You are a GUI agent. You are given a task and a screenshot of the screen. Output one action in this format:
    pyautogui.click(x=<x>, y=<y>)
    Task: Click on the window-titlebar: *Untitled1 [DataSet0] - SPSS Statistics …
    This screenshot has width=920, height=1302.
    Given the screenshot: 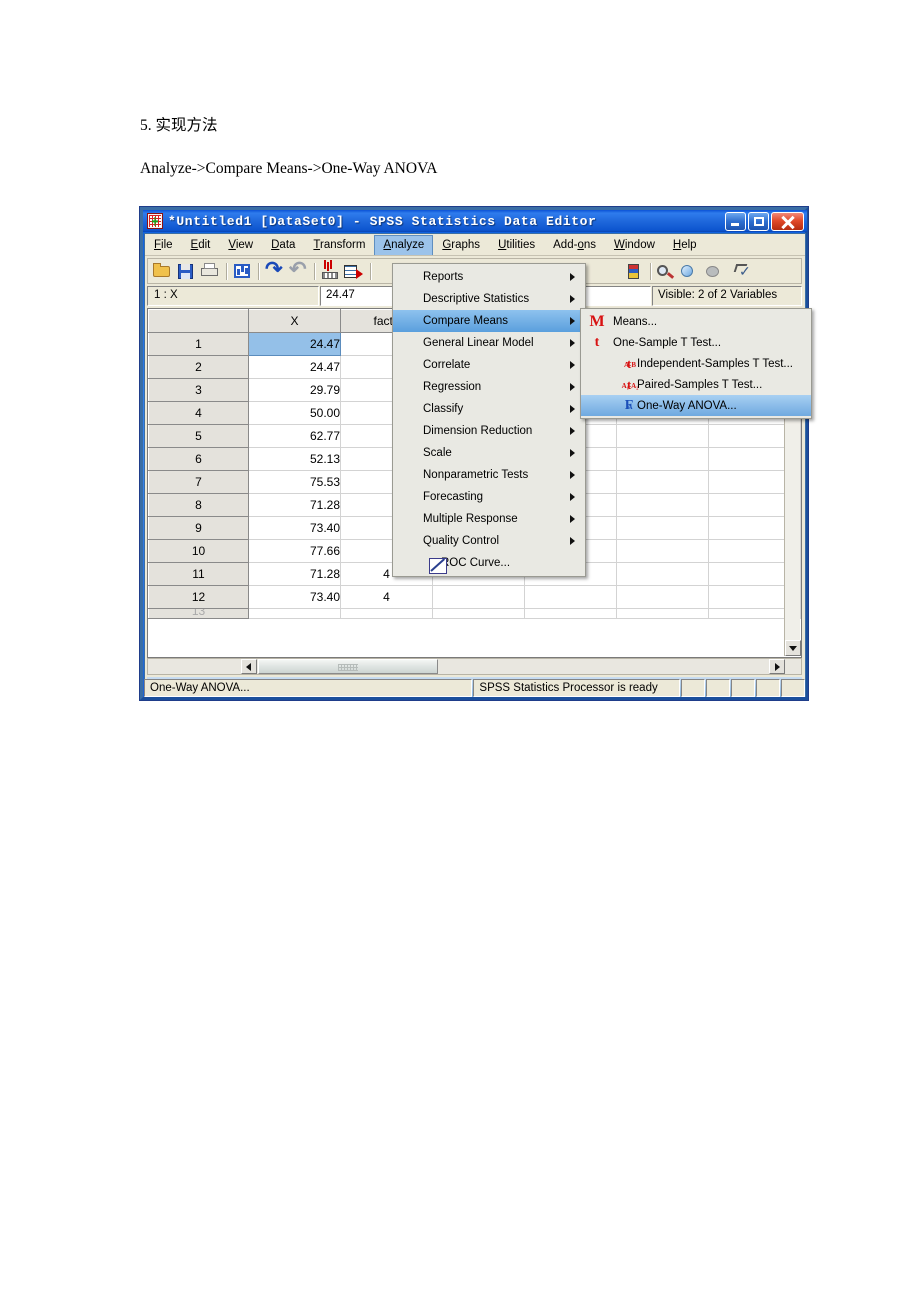 What is the action you would take?
    pyautogui.click(x=475, y=221)
    